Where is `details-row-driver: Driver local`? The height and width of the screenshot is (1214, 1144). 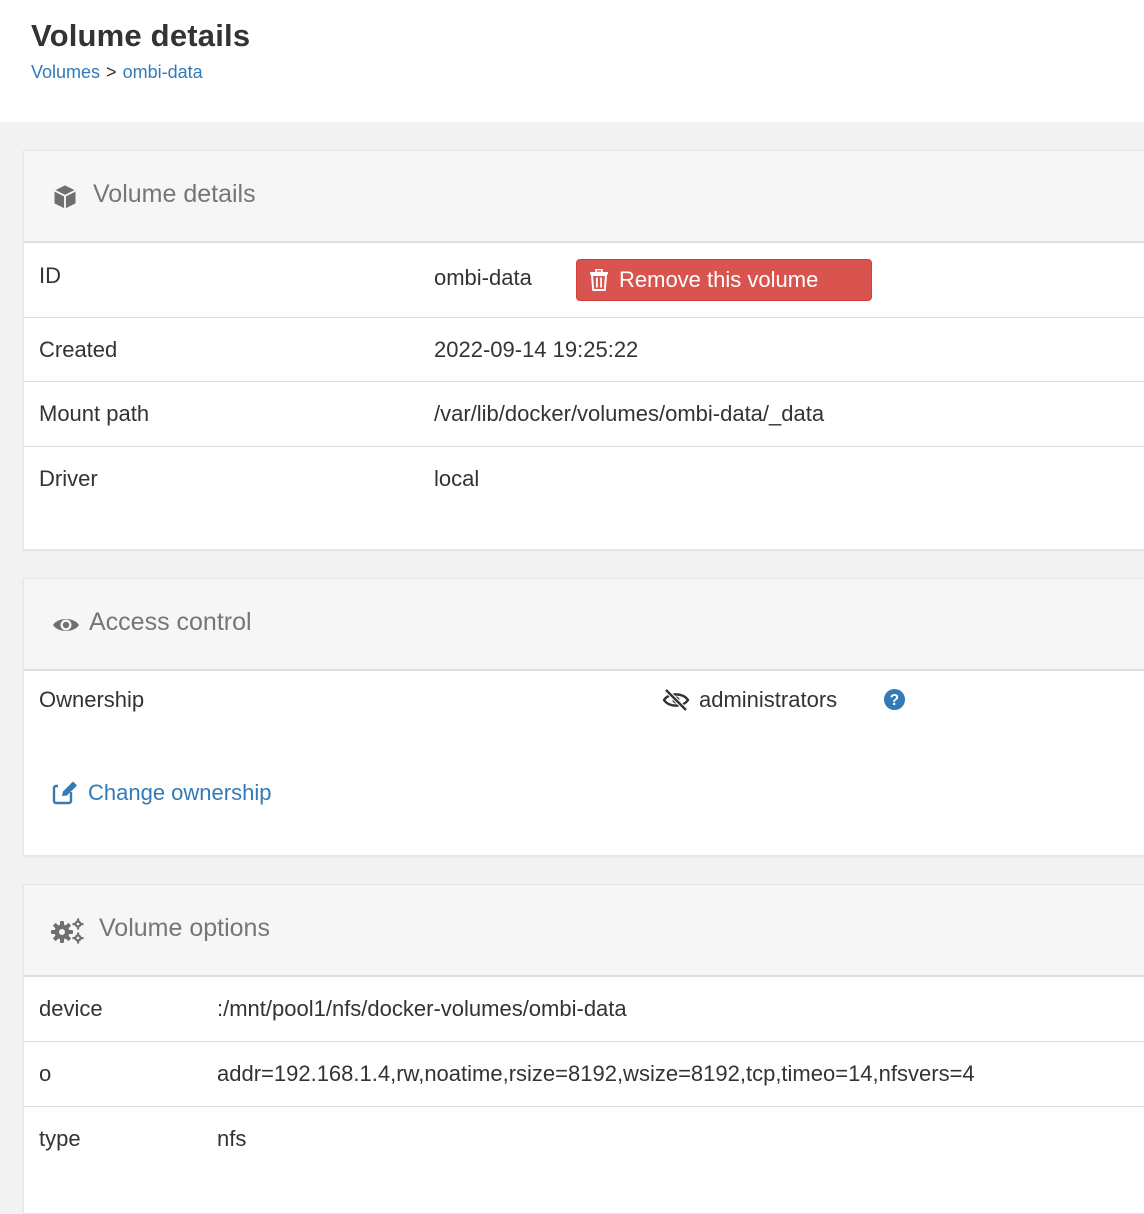
details-row-driver: Driver local is located at coordinates (584, 497).